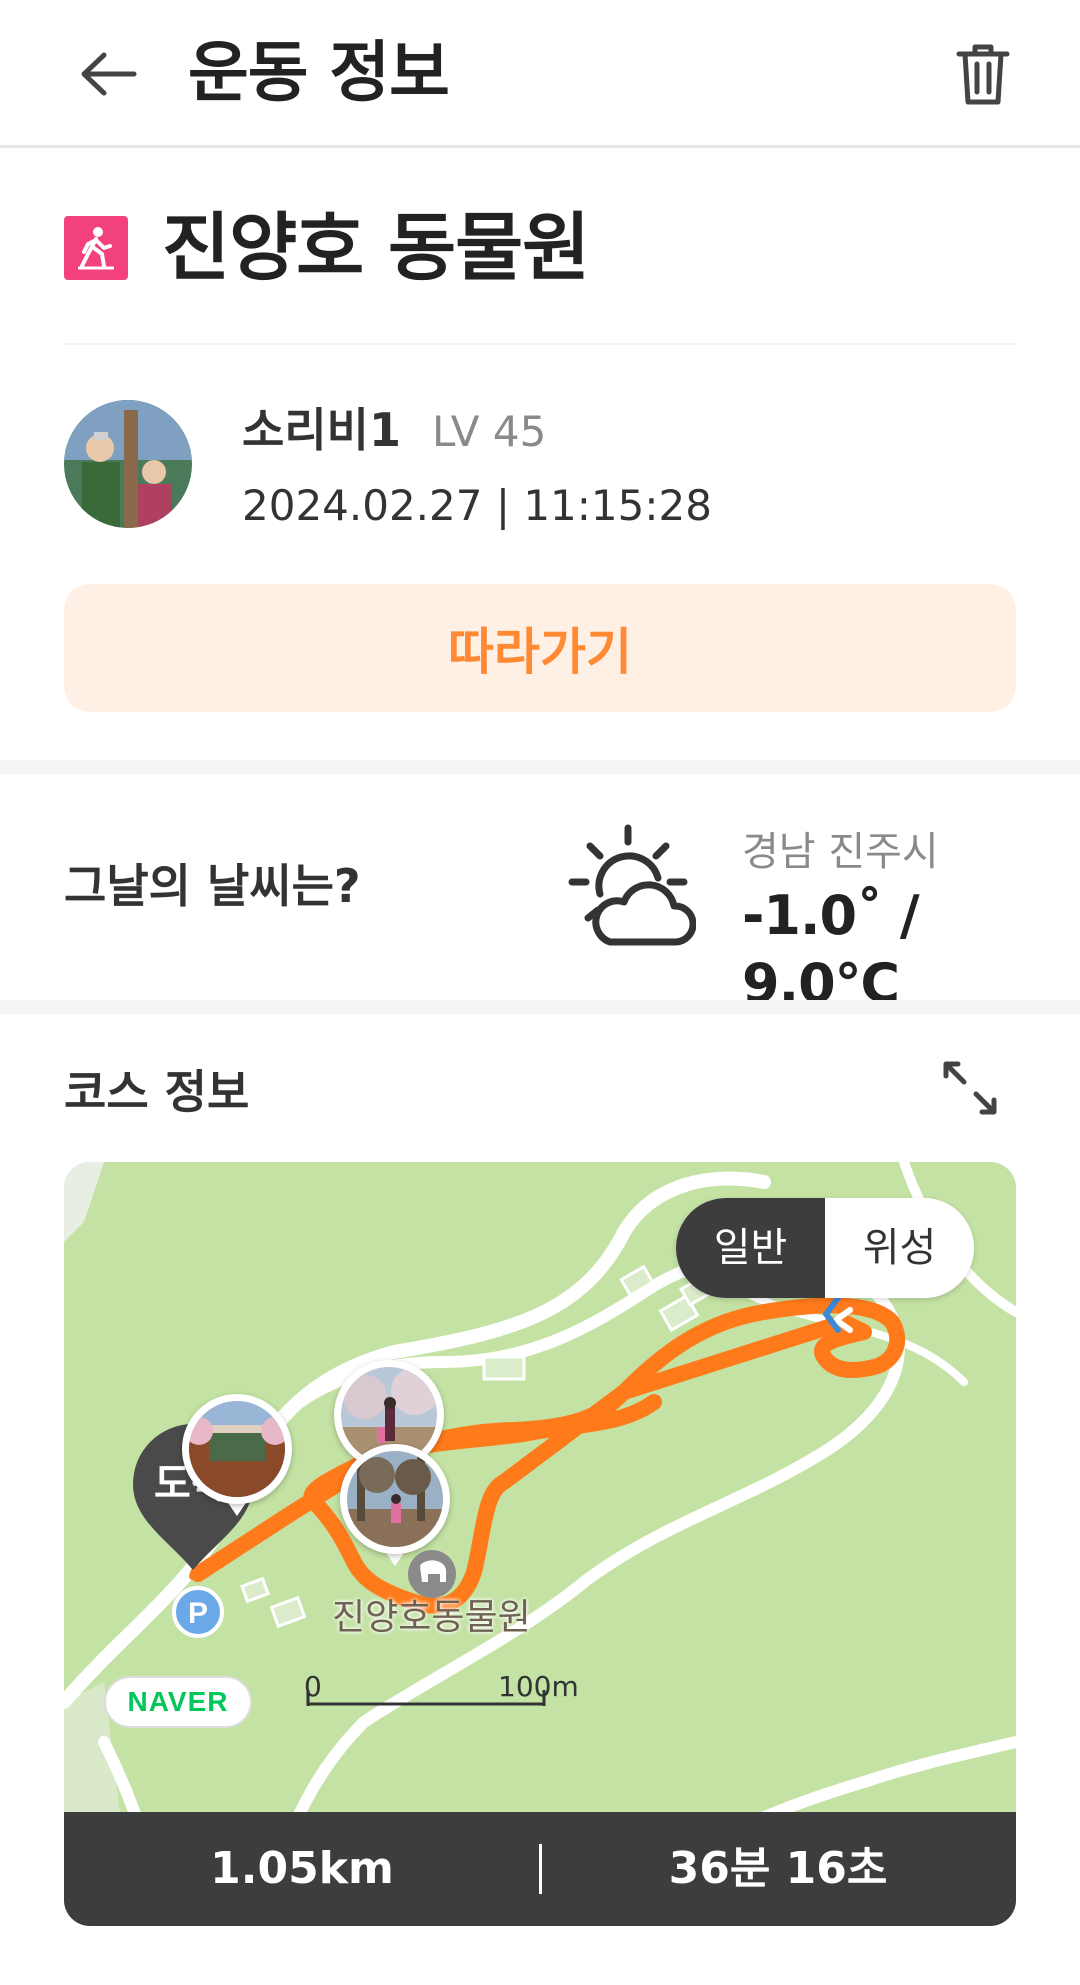 This screenshot has height=1985, width=1080. What do you see at coordinates (376, 248) in the screenshot?
I see `course-title: 진양호 동물원` at bounding box center [376, 248].